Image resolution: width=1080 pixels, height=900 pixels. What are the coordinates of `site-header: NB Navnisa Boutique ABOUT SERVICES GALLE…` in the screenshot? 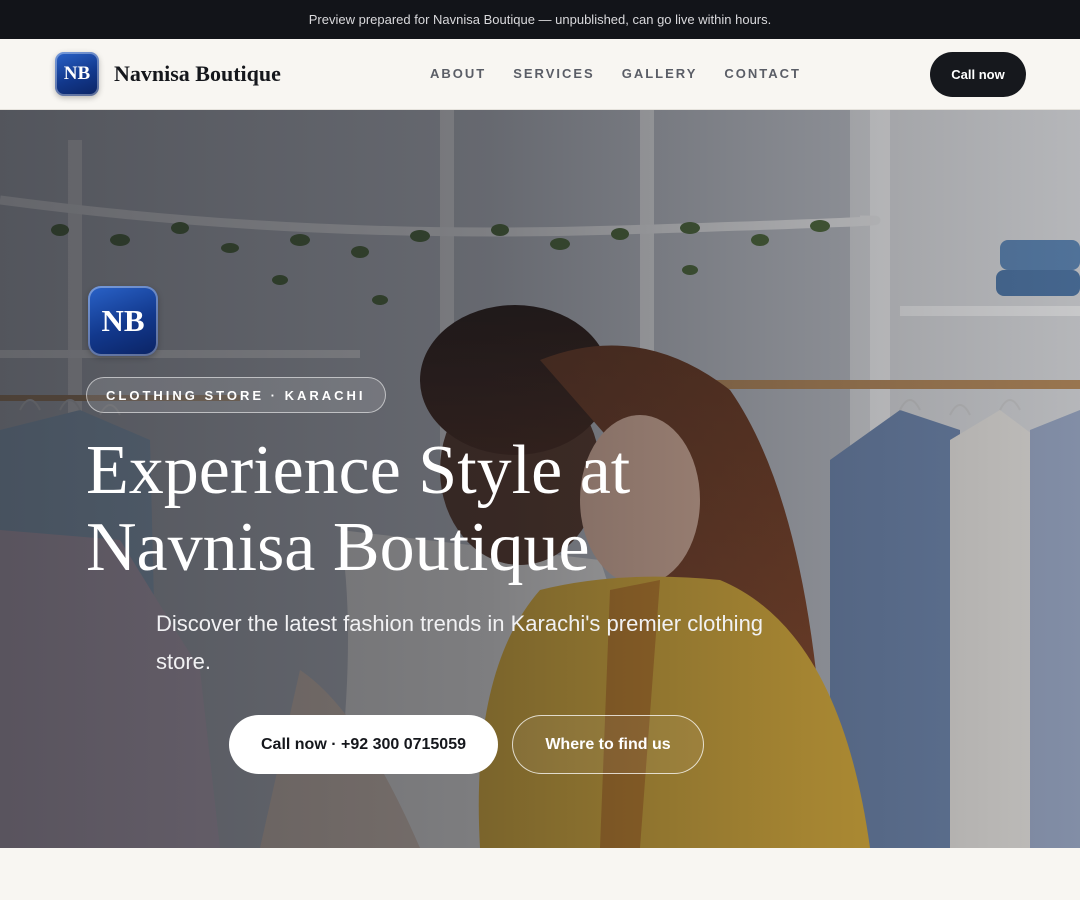 It's located at (540, 74).